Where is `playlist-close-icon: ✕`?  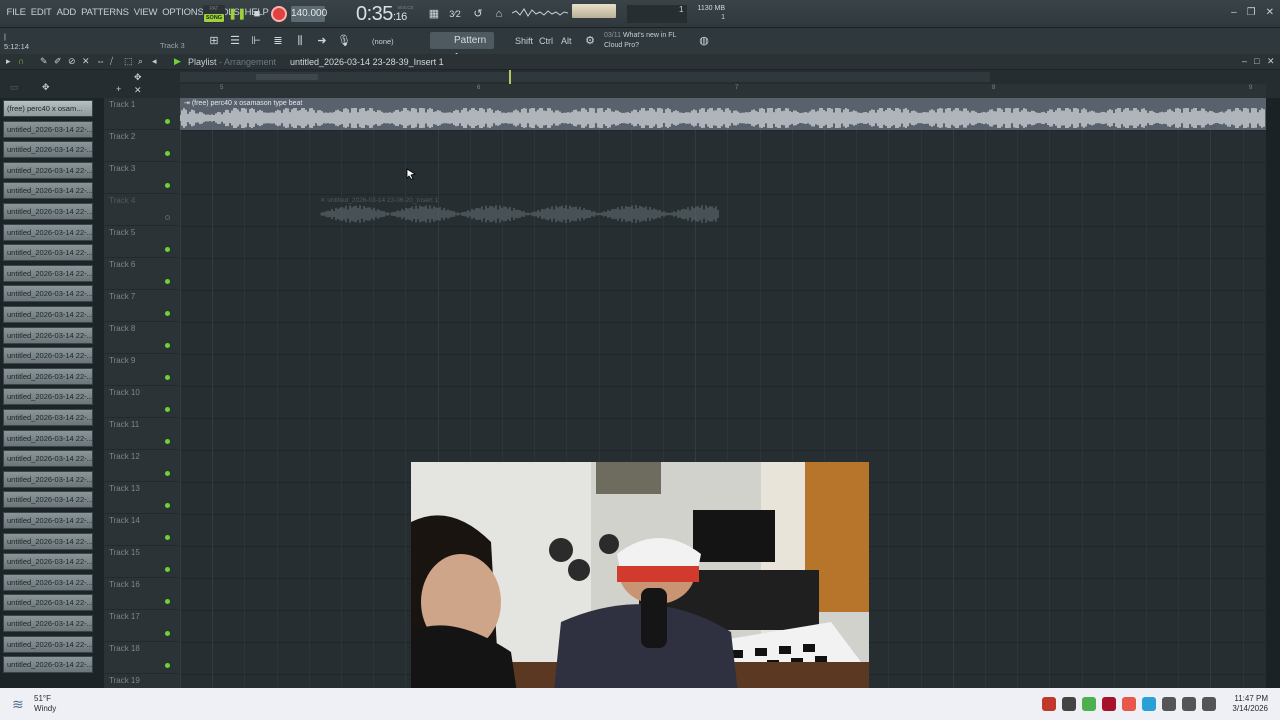
playlist-close-icon: ✕ is located at coordinates (1271, 61).